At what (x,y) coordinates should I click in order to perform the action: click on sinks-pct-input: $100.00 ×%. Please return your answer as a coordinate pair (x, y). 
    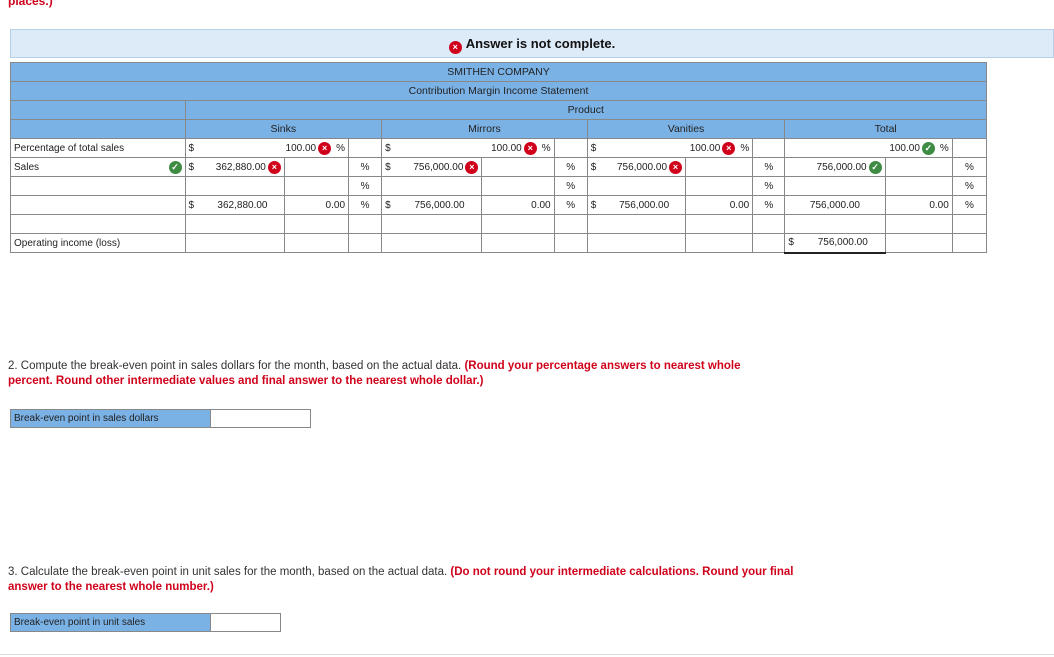
    Looking at the image, I should click on (267, 148).